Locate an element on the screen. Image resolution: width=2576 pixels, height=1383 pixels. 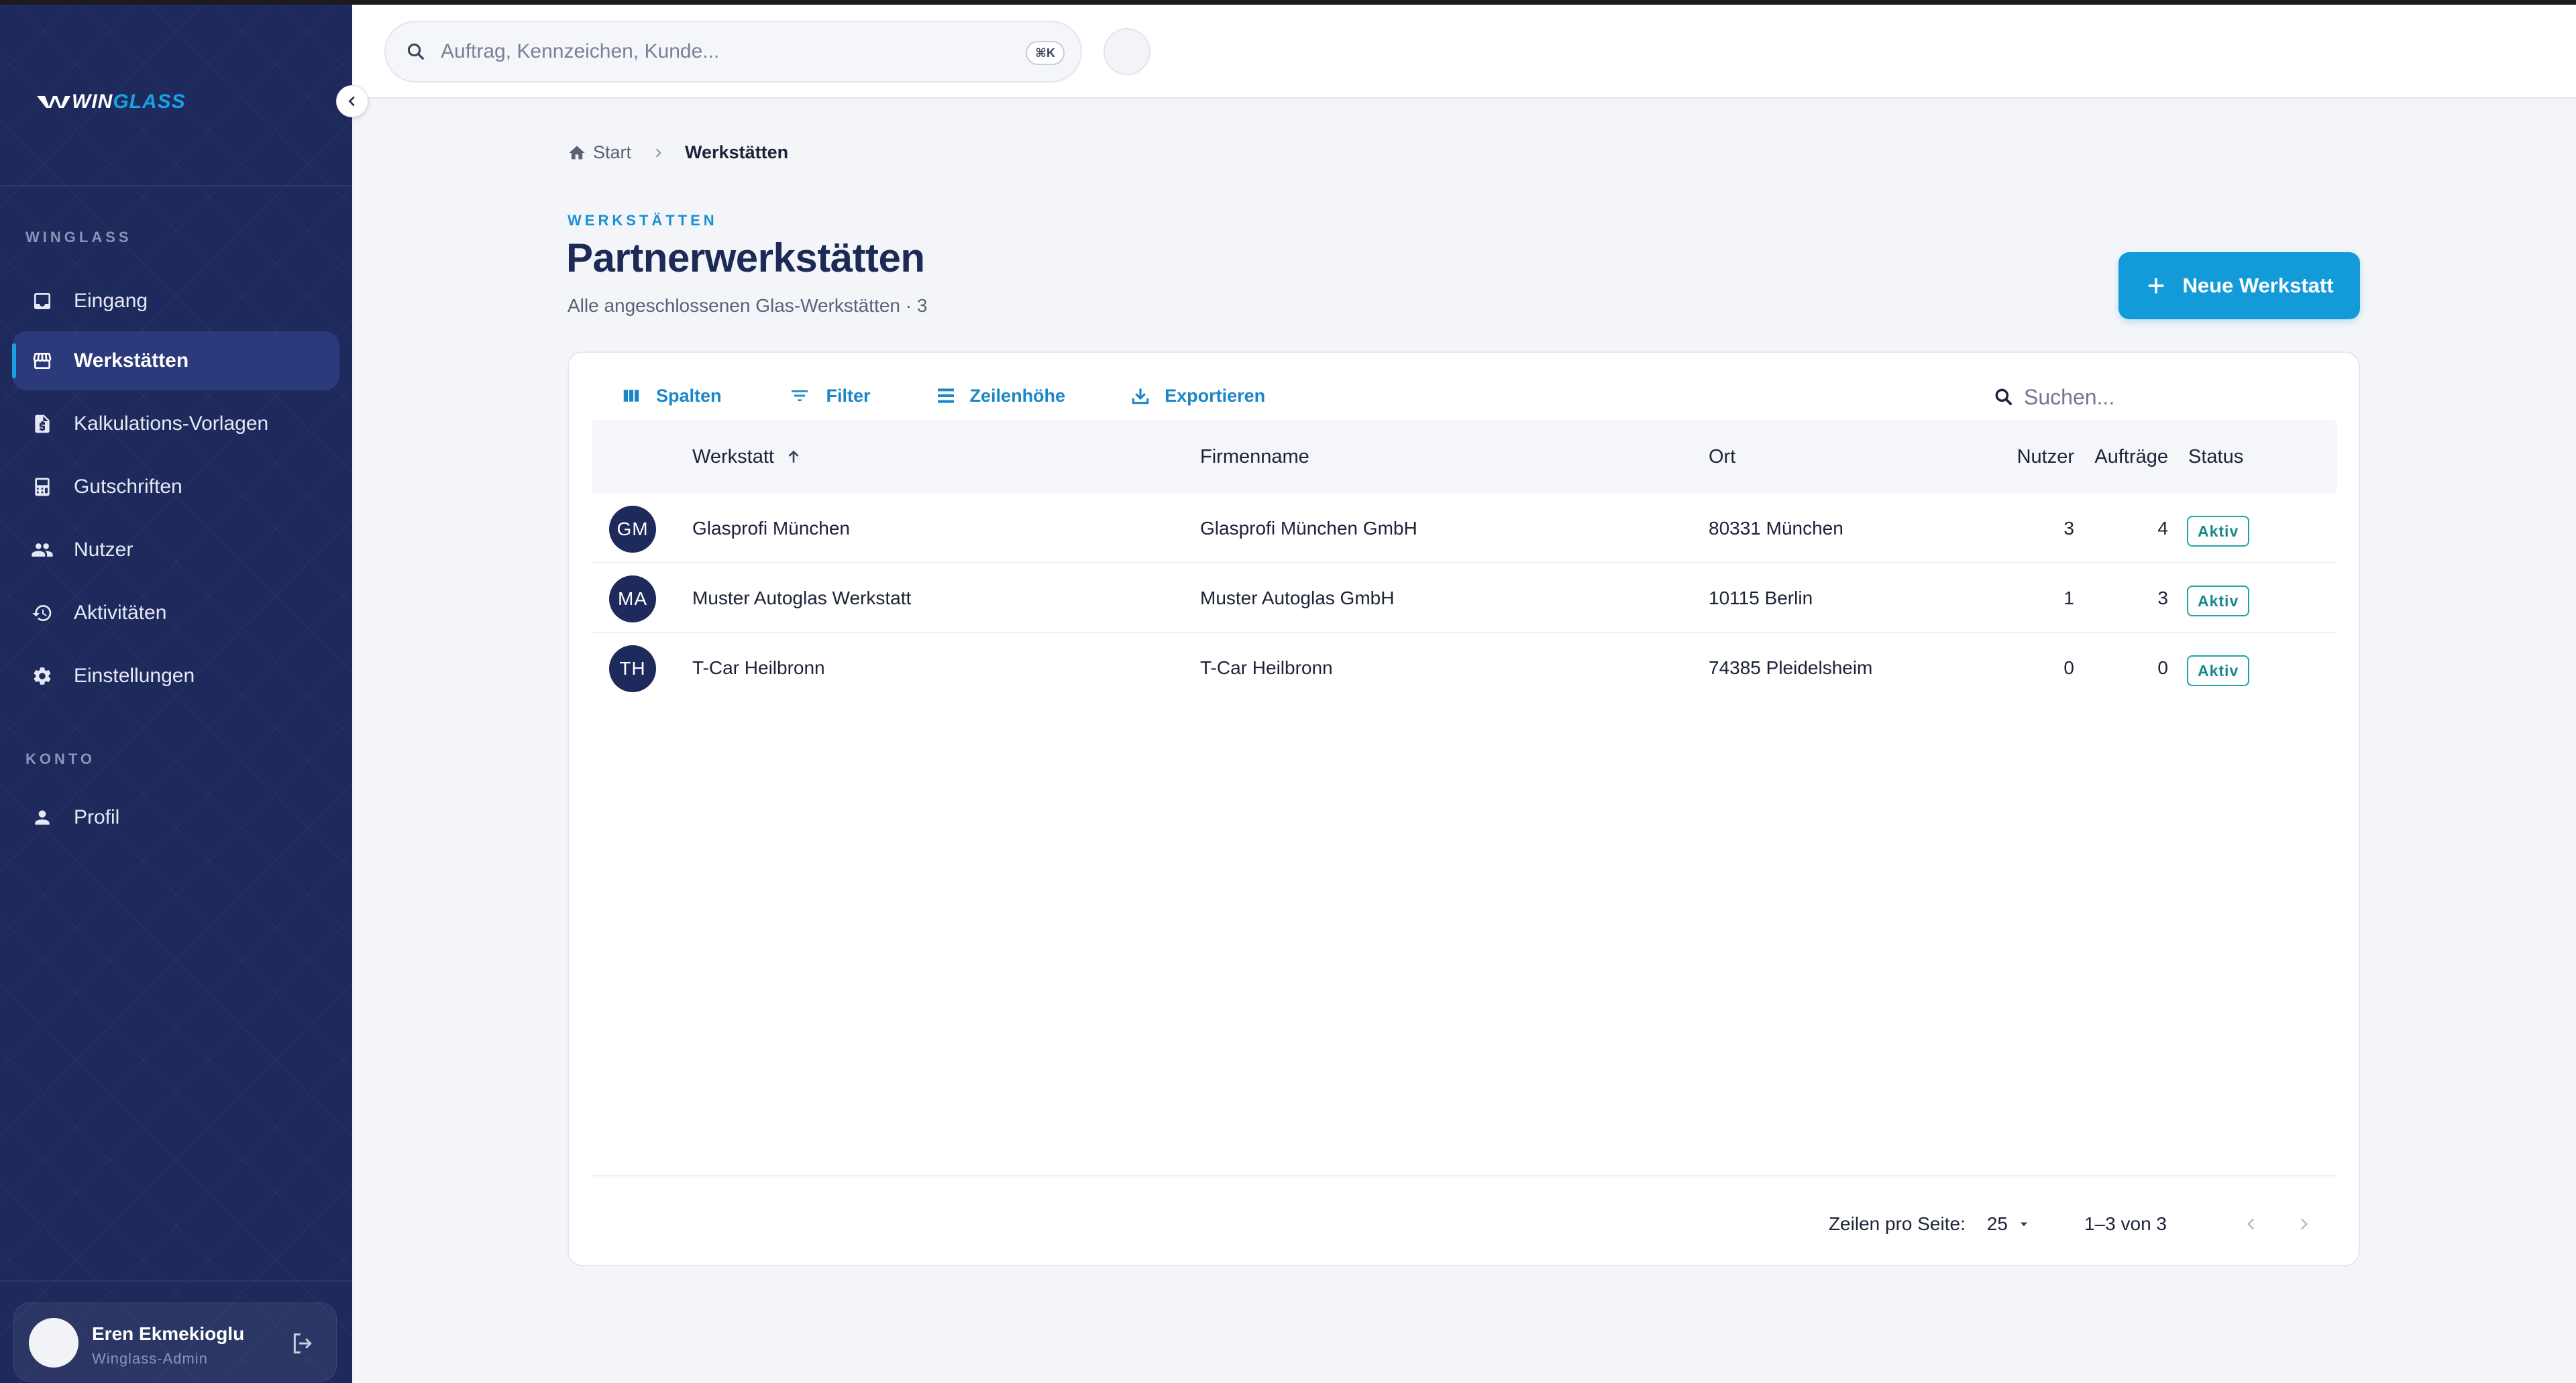
previous-page-button is located at coordinates (2251, 1224).